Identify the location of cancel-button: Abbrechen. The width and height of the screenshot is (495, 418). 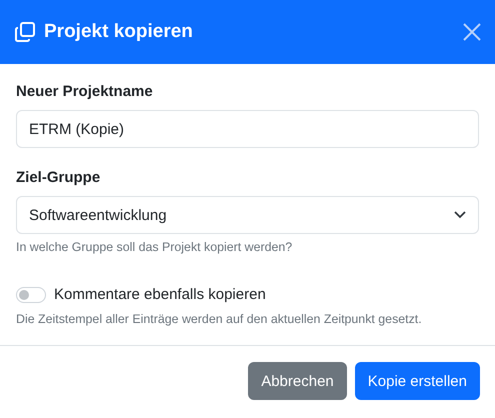
(297, 381).